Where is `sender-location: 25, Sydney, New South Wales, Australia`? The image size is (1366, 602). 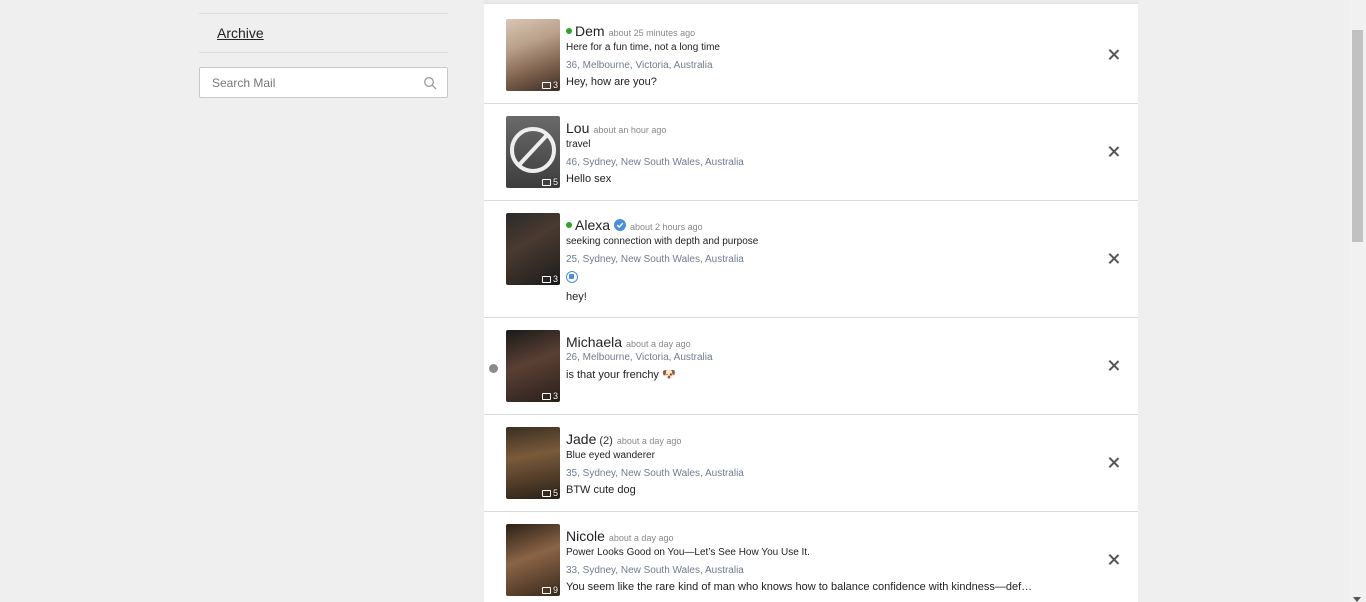 sender-location: 25, Sydney, New South Wales, Australia is located at coordinates (655, 259).